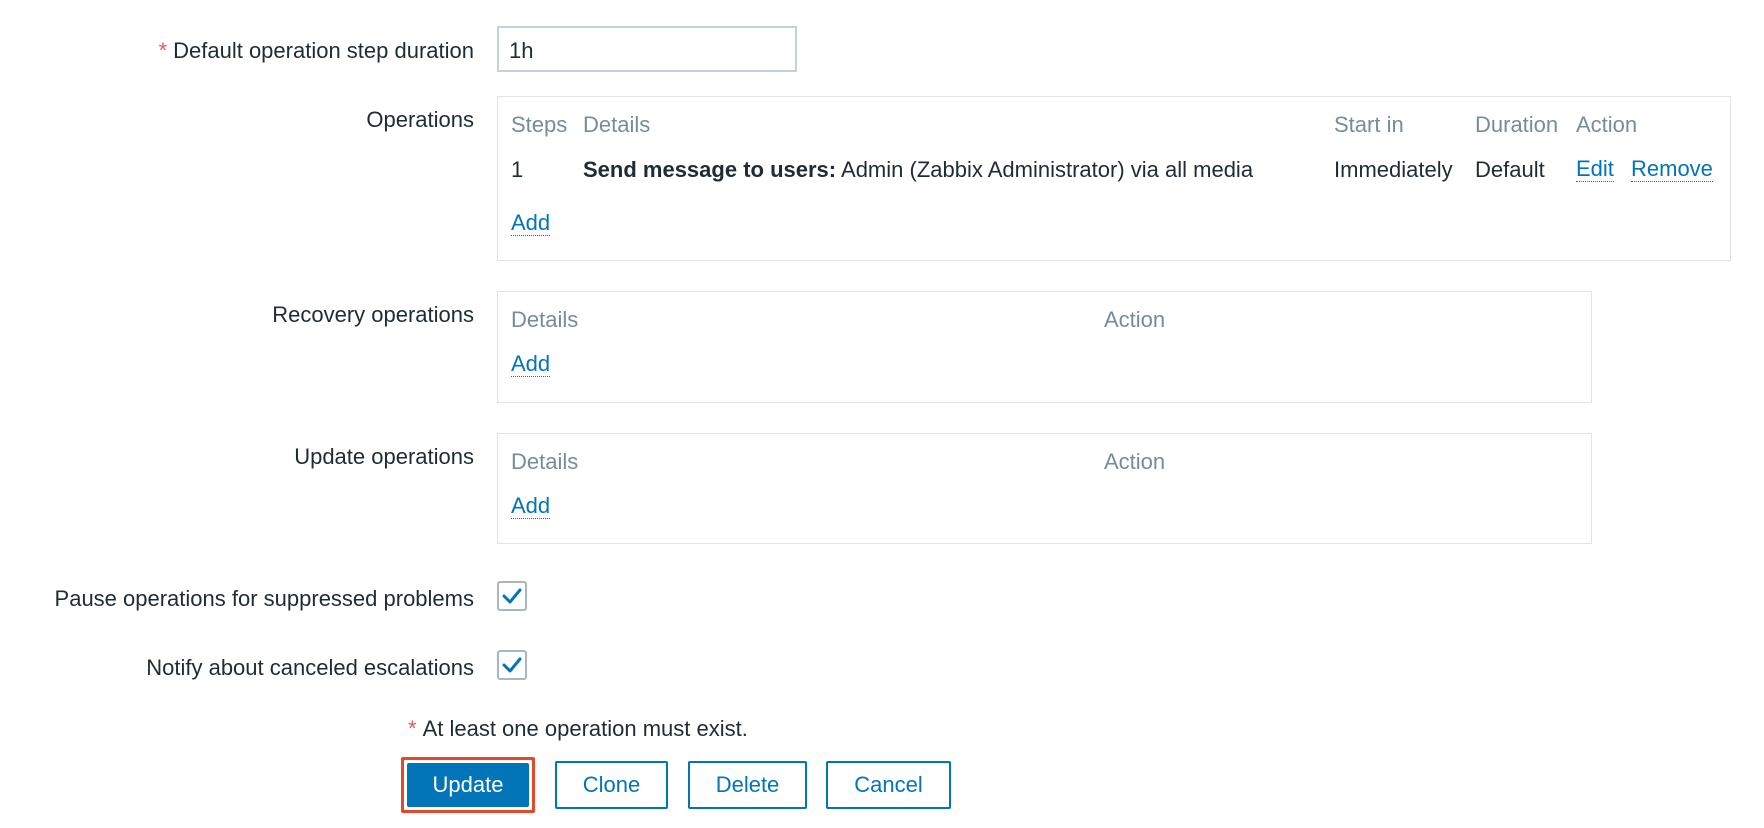 This screenshot has width=1764, height=828. Describe the element at coordinates (517, 169) in the screenshot. I see `operation-step: 1` at that location.